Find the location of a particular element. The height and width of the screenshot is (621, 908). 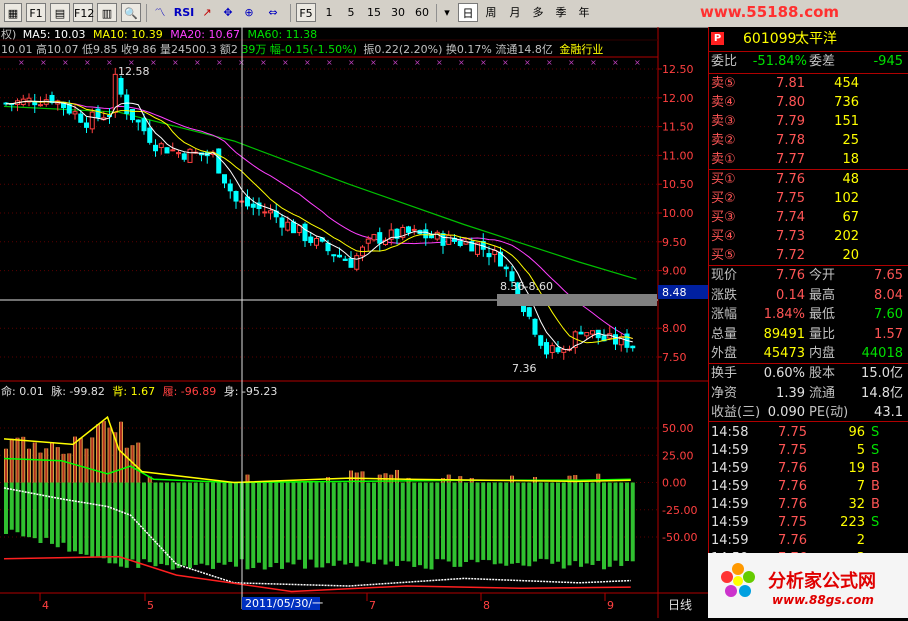

period-multi: 多 is located at coordinates (538, 12).